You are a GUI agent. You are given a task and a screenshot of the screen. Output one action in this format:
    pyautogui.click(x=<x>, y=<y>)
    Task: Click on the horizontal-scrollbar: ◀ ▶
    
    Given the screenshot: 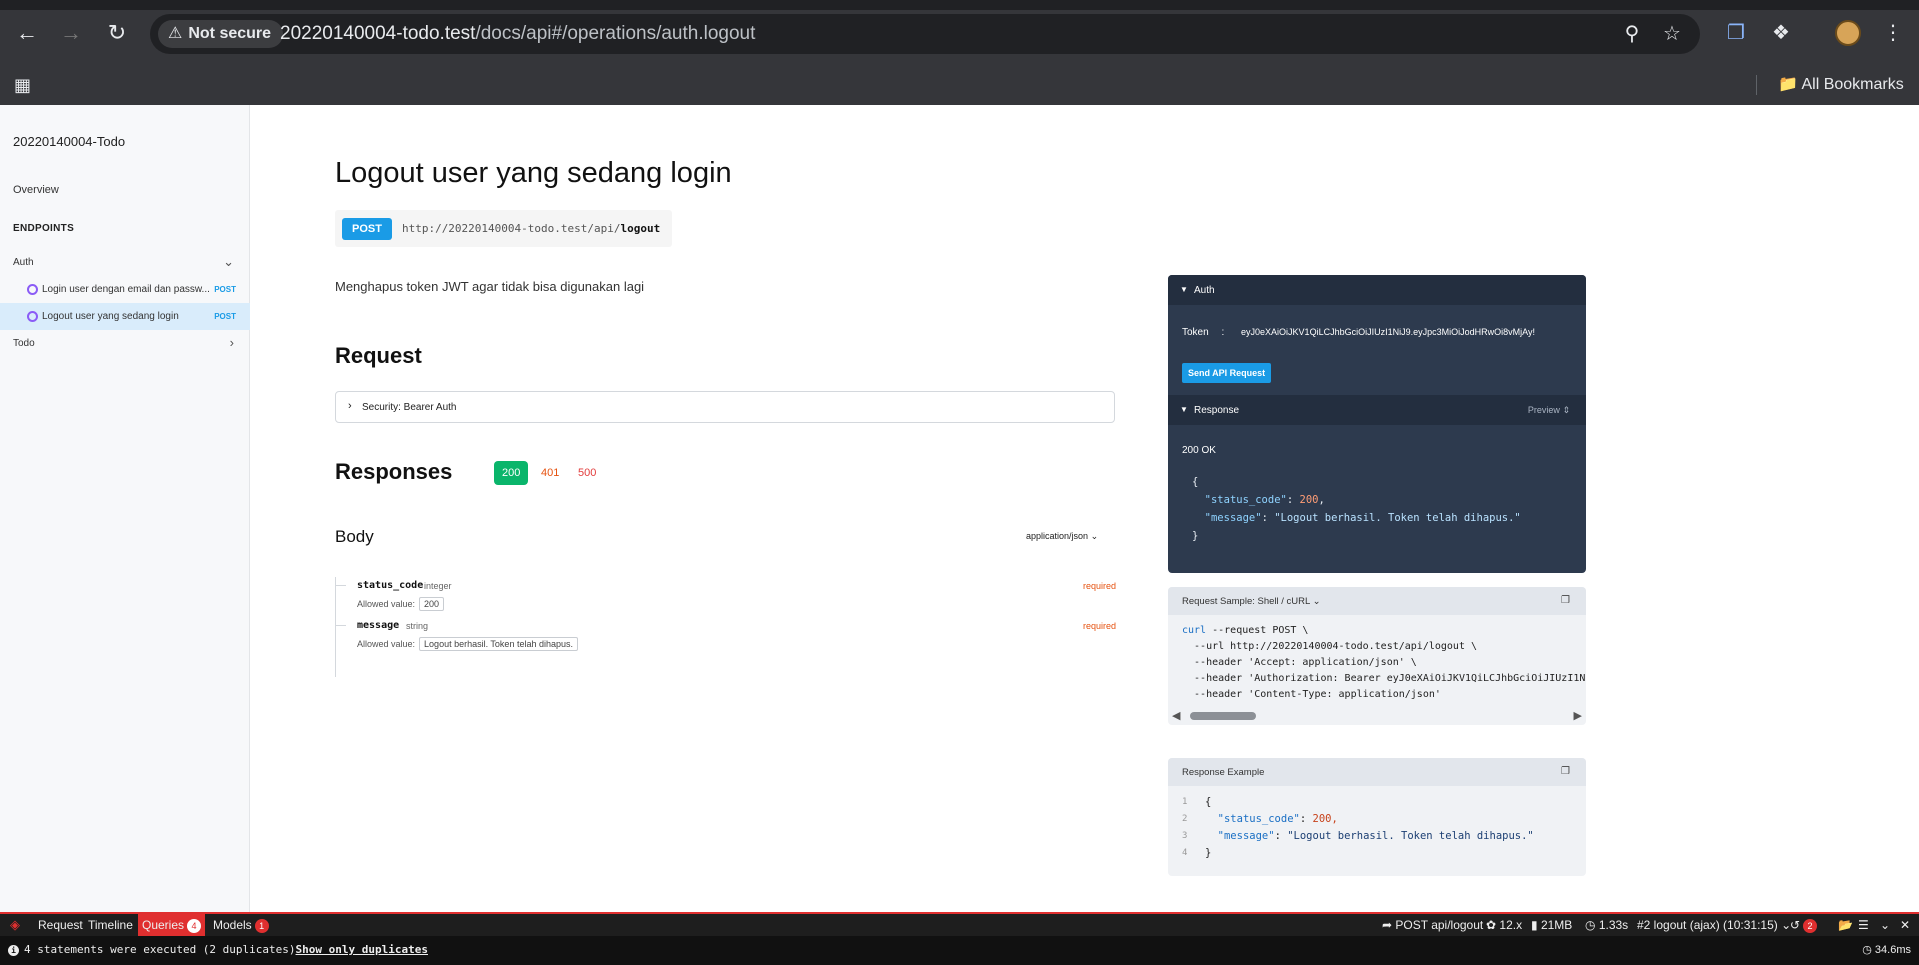 What is the action you would take?
    pyautogui.click(x=1377, y=716)
    